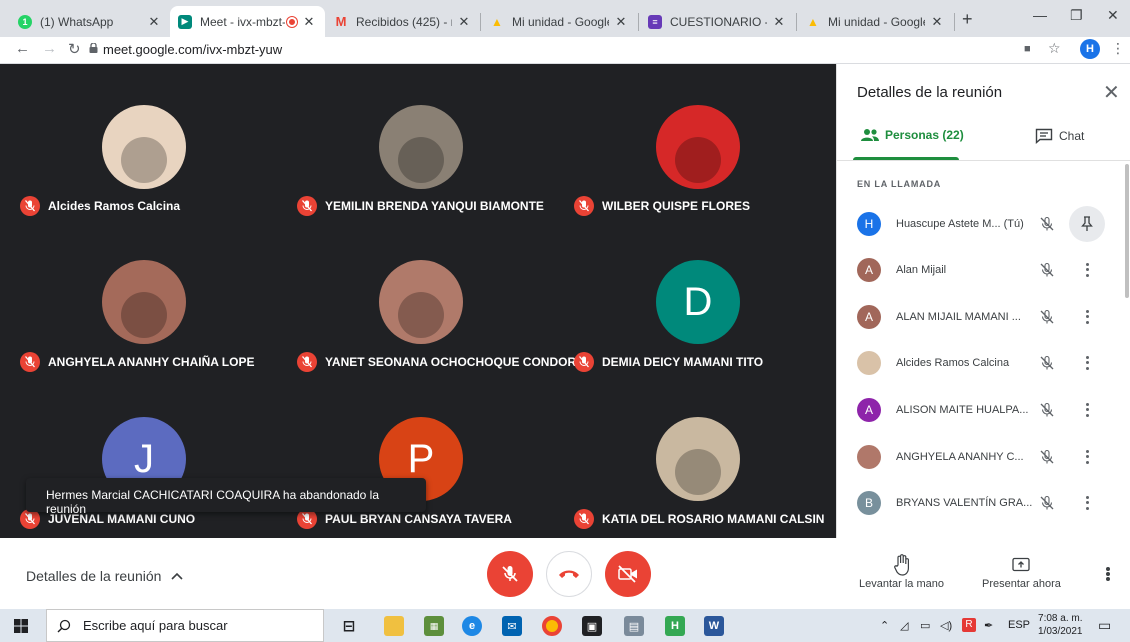 The width and height of the screenshot is (1130, 642). I want to click on participant-list-item: A Alan Mijail, so click(983, 270).